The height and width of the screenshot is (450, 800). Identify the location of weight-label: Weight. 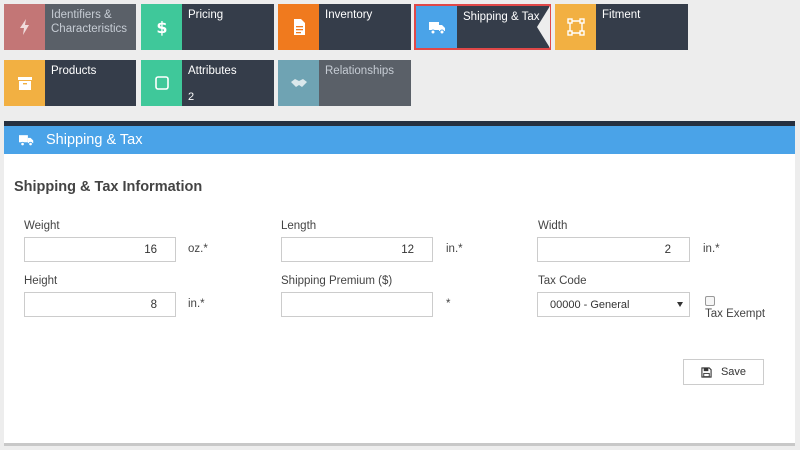
(42, 226).